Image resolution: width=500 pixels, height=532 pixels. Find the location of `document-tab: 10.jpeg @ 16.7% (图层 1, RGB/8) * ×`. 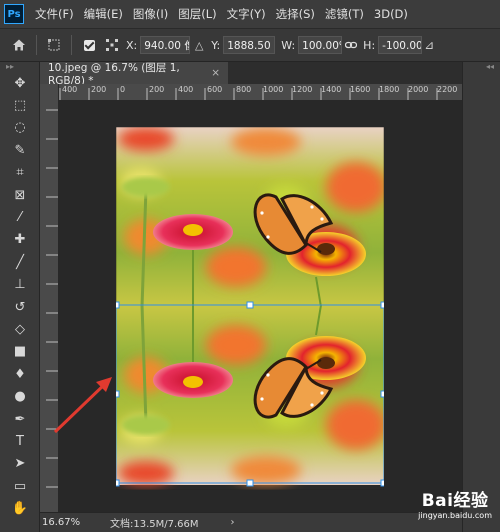

document-tab: 10.jpeg @ 16.7% (图层 1, RGB/8) * × is located at coordinates (134, 74).